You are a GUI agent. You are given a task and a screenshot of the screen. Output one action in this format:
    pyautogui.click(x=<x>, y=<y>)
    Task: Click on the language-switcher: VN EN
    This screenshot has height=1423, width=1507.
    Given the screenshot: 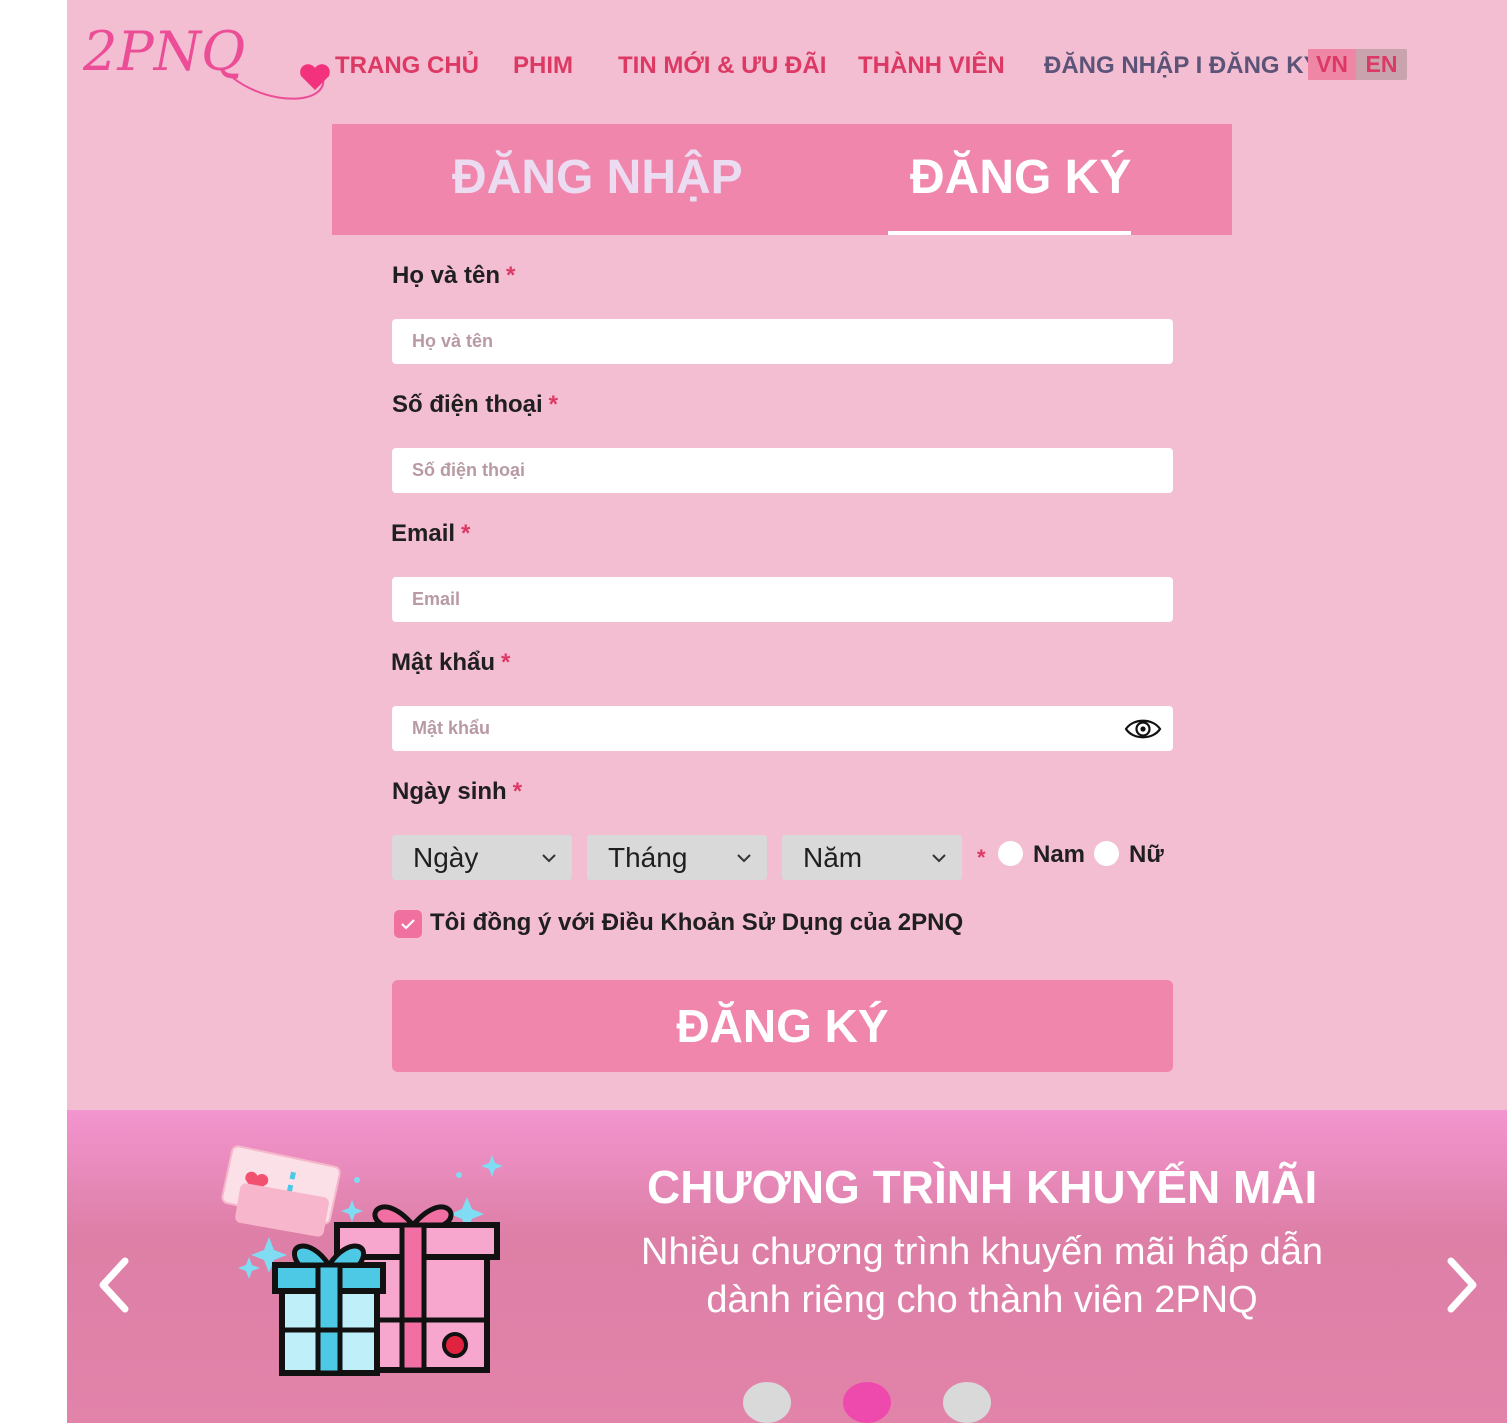 What is the action you would take?
    pyautogui.click(x=1357, y=64)
    